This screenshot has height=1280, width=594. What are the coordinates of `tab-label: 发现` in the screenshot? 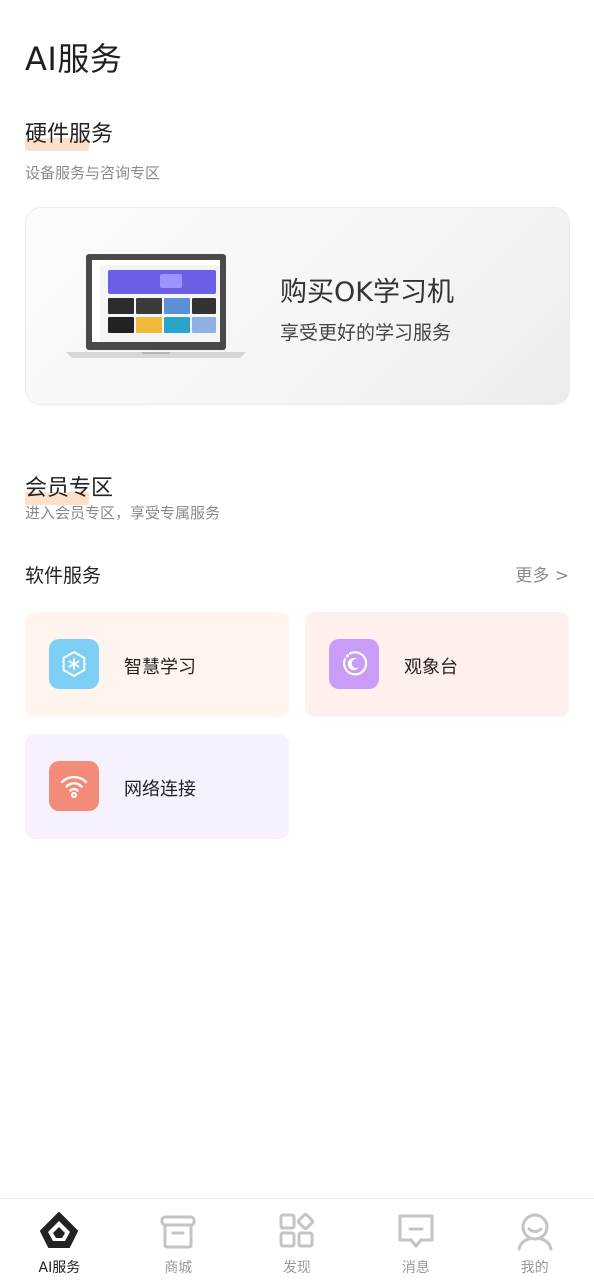 It's located at (296, 1268).